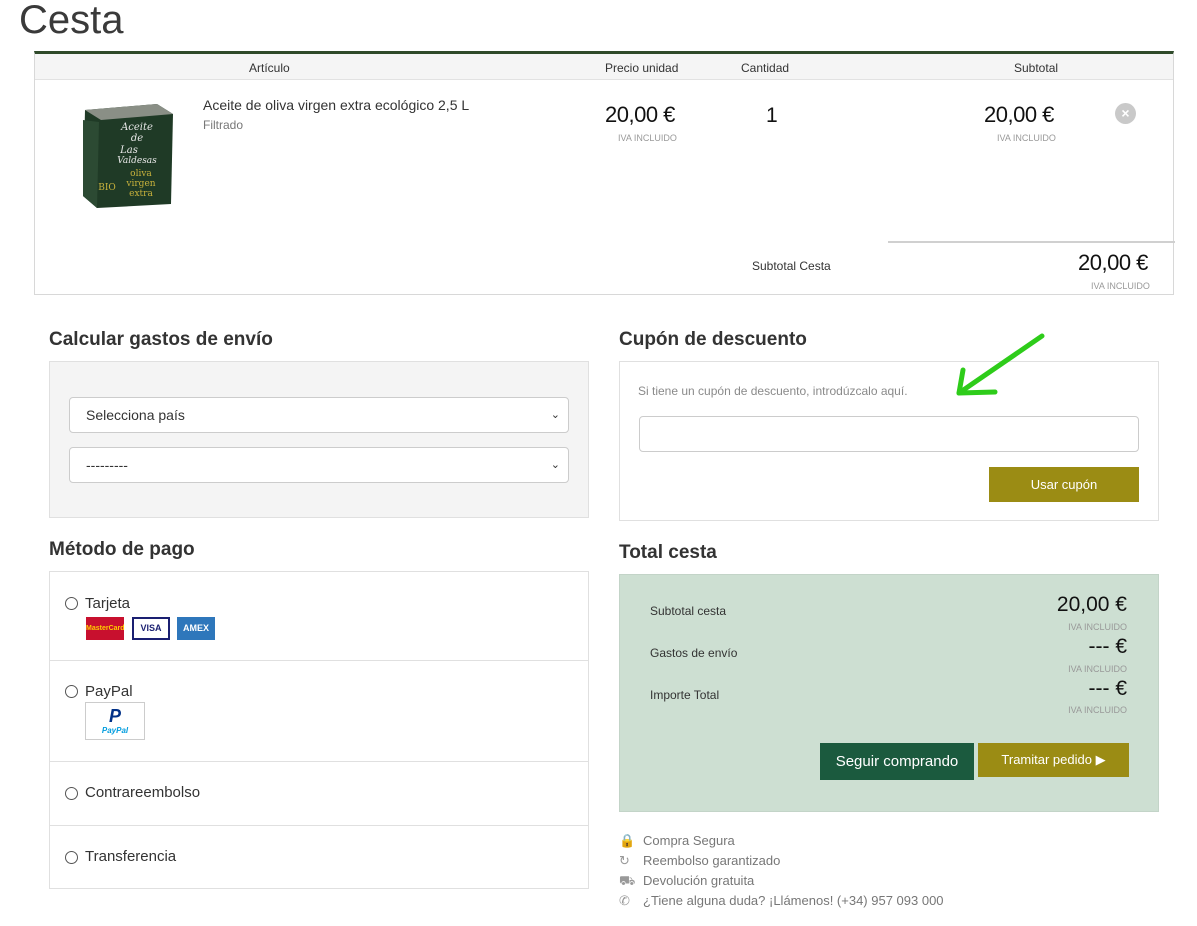 This screenshot has width=1197, height=926. I want to click on card-radio, so click(71, 603).